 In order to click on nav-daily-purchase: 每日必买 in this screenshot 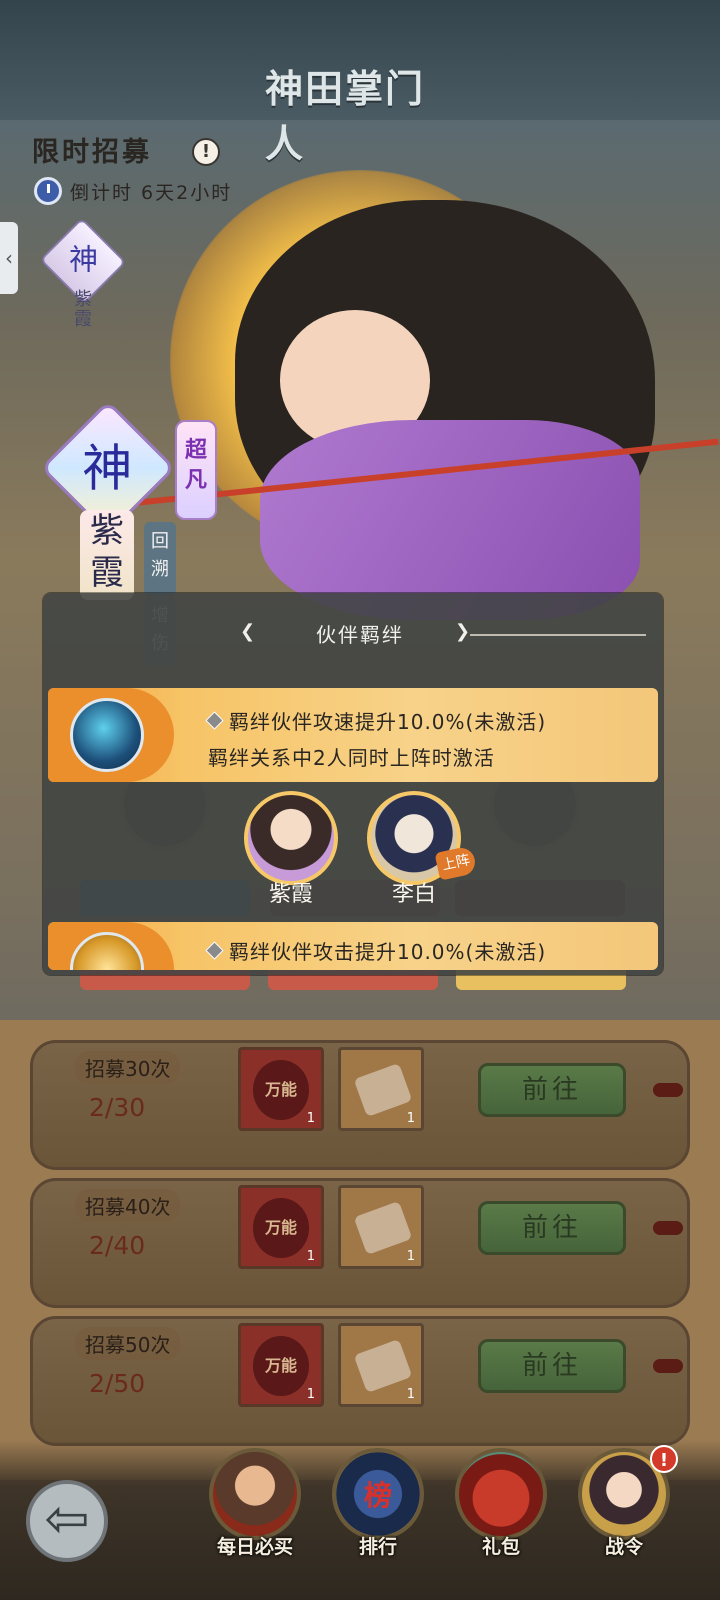, I will do `click(255, 1518)`.